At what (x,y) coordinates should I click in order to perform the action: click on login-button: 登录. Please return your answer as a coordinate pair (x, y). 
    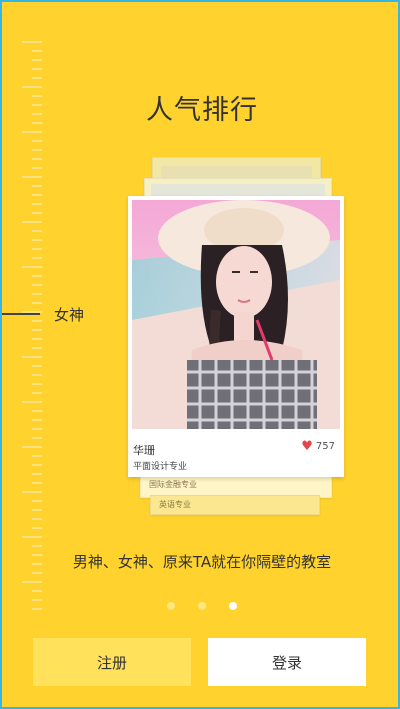
    Looking at the image, I should click on (287, 662).